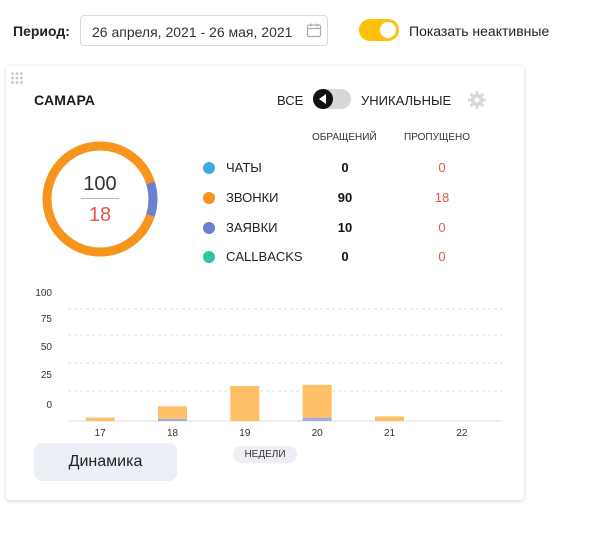 The height and width of the screenshot is (550, 590). What do you see at coordinates (252, 197) in the screenshot?
I see `channel-name: ЗВОНКИ` at bounding box center [252, 197].